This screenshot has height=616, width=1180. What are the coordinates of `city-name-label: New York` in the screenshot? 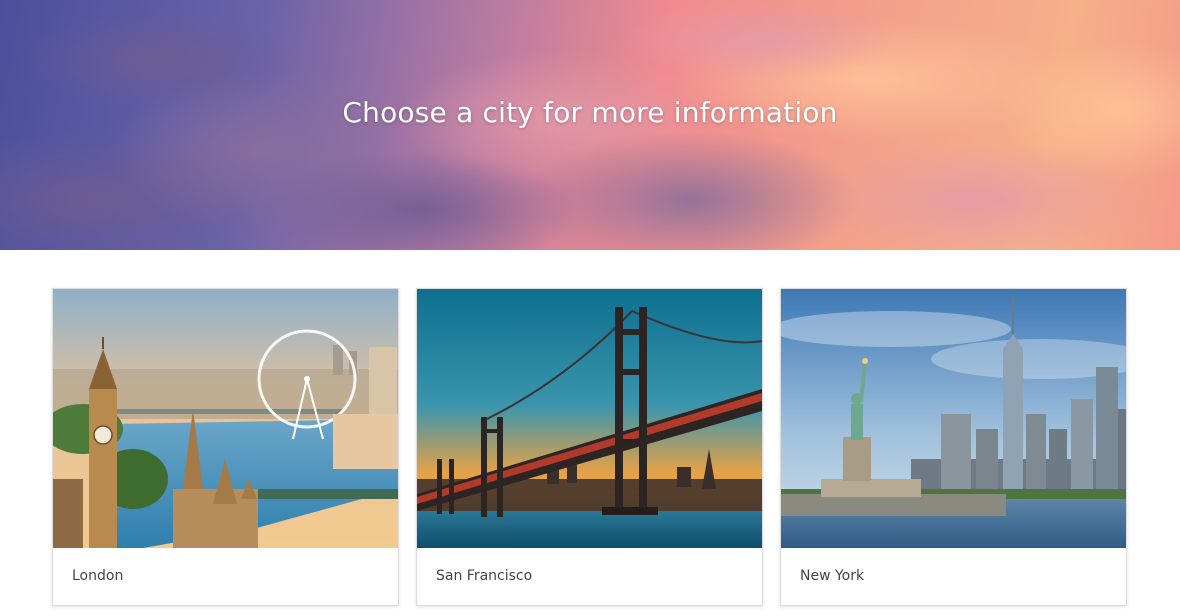 It's located at (832, 576).